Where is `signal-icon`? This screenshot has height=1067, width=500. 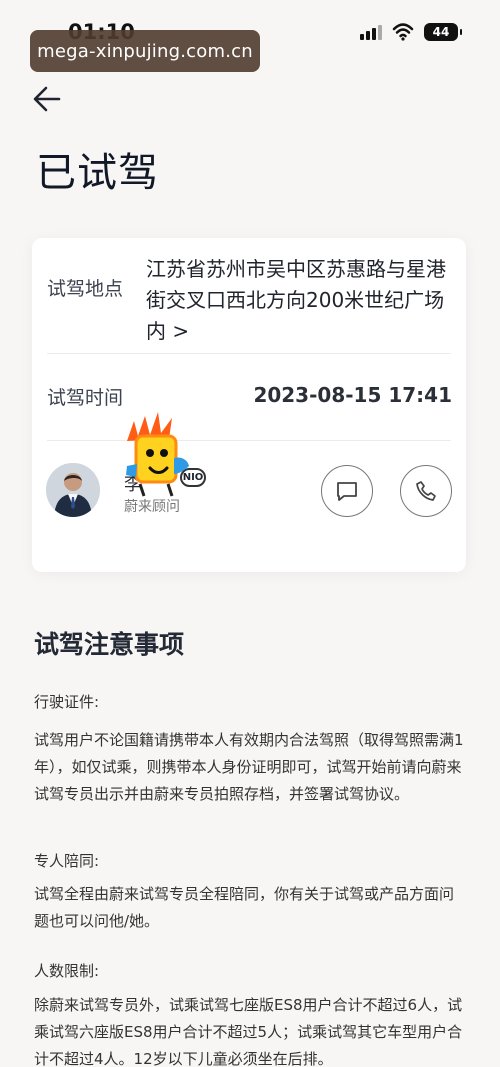
signal-icon is located at coordinates (371, 32).